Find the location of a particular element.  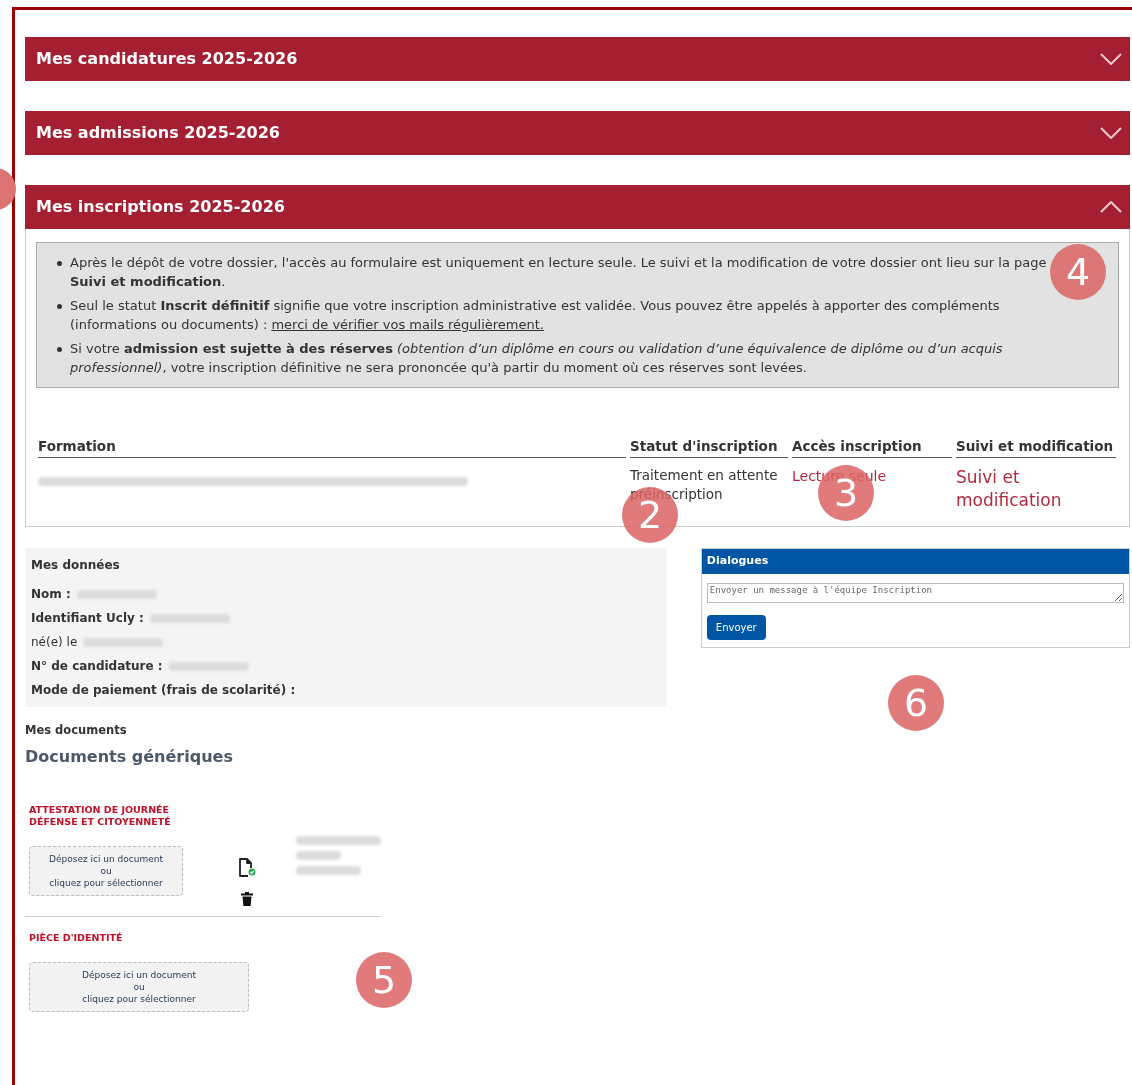

accordion-header: Mes inscriptions 2025-2026 is located at coordinates (577, 207).